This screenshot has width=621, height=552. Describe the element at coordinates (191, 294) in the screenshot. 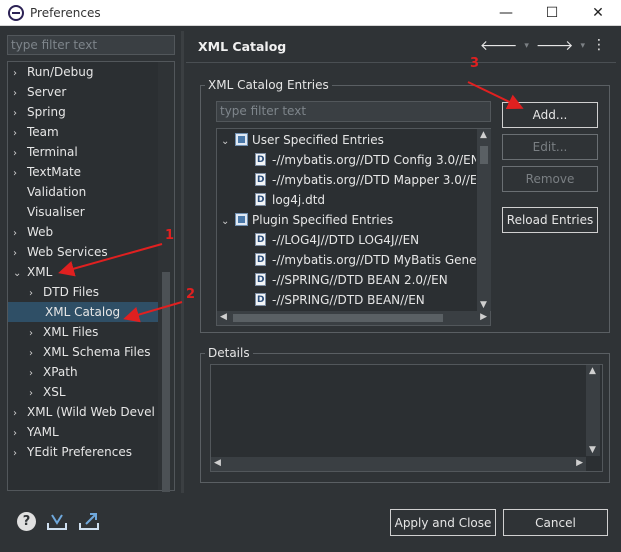

I see `annotation-label-2: 2` at that location.